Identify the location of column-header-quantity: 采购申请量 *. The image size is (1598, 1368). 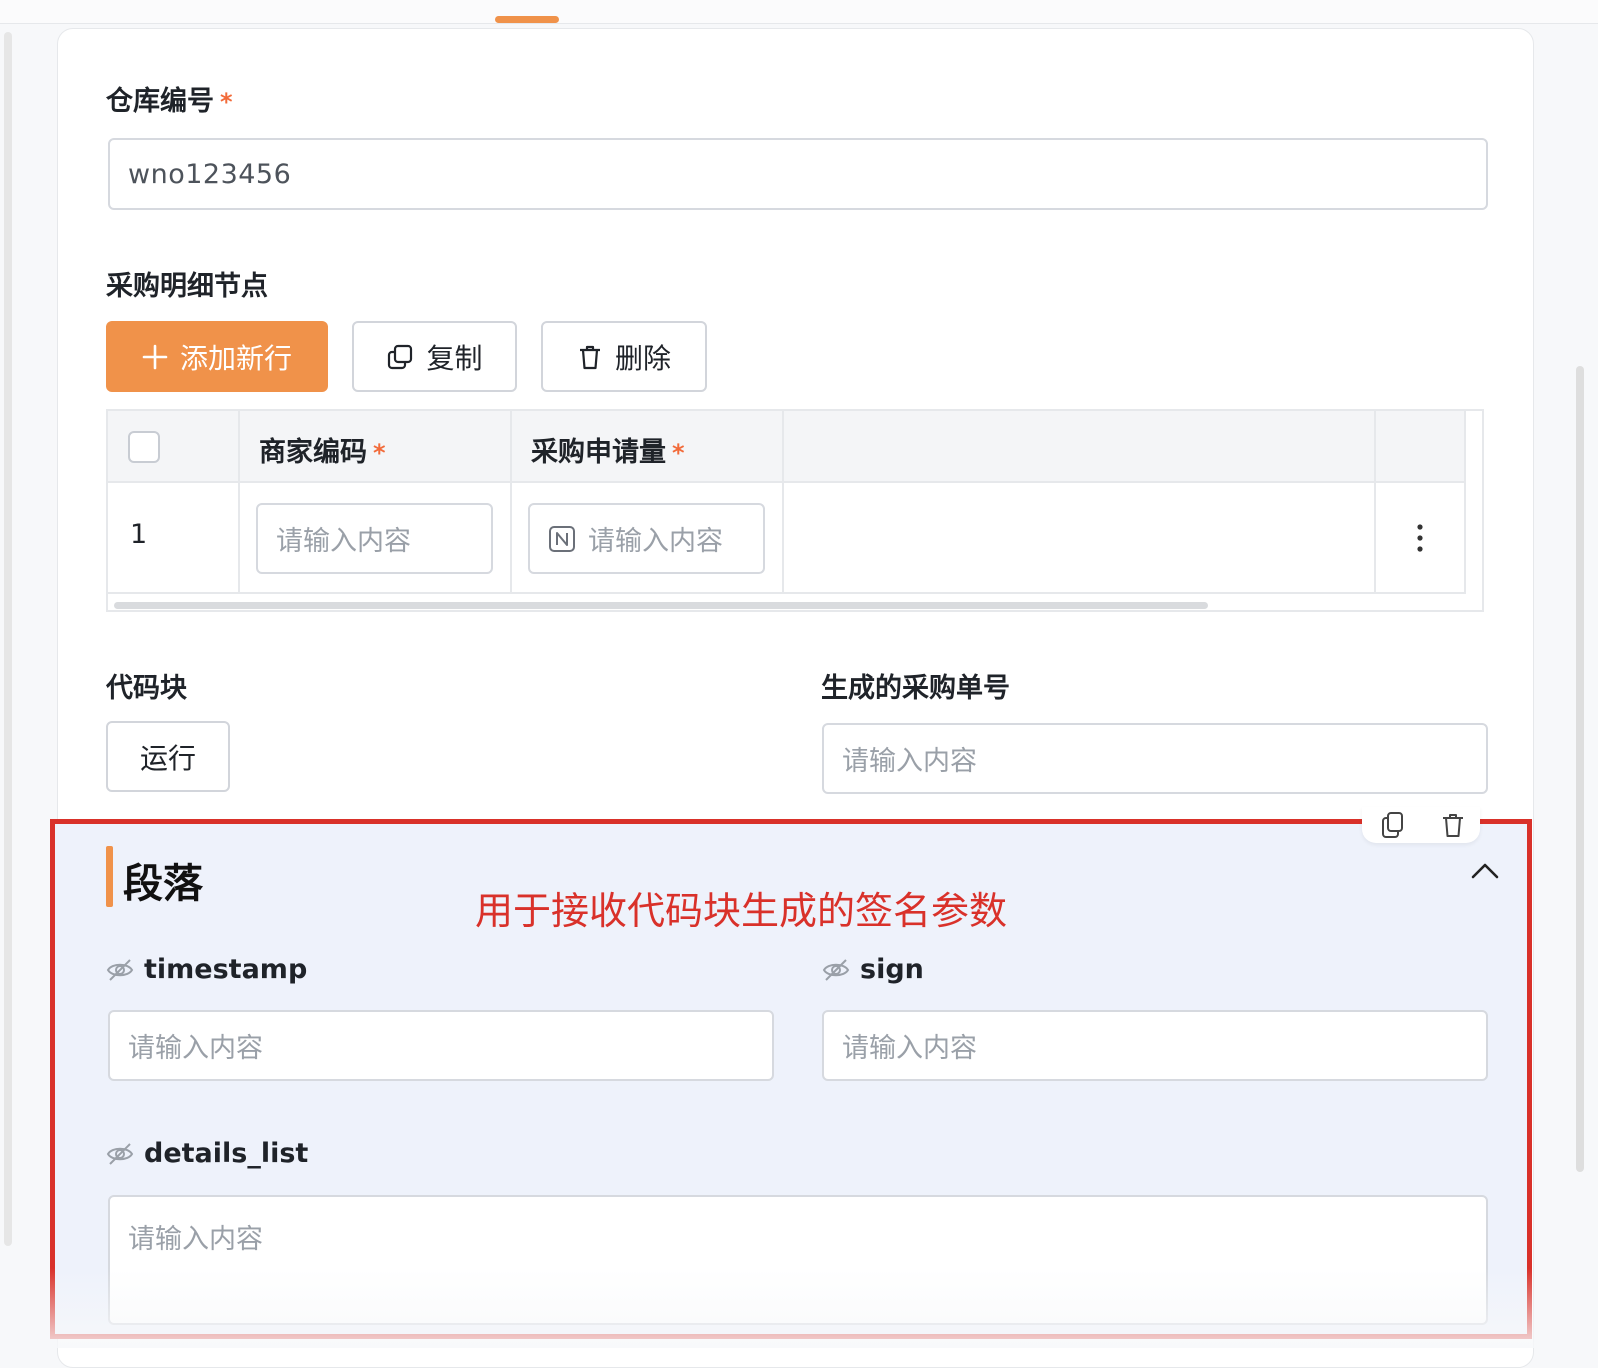
(608, 452).